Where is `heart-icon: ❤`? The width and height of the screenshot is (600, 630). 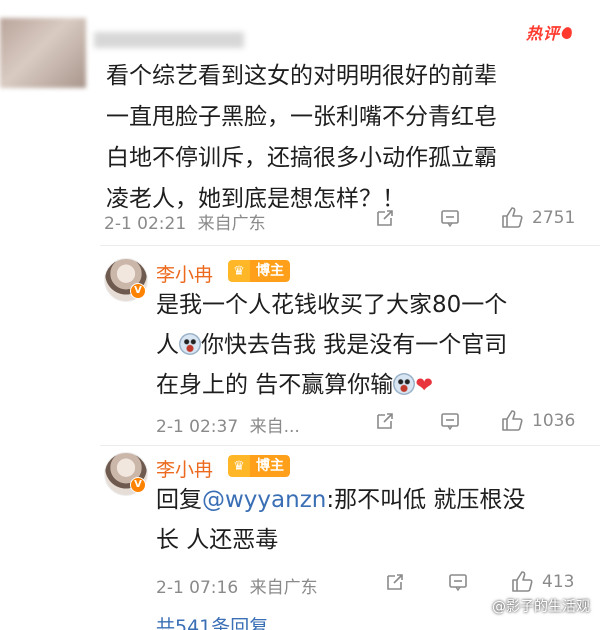 heart-icon: ❤ is located at coordinates (424, 385).